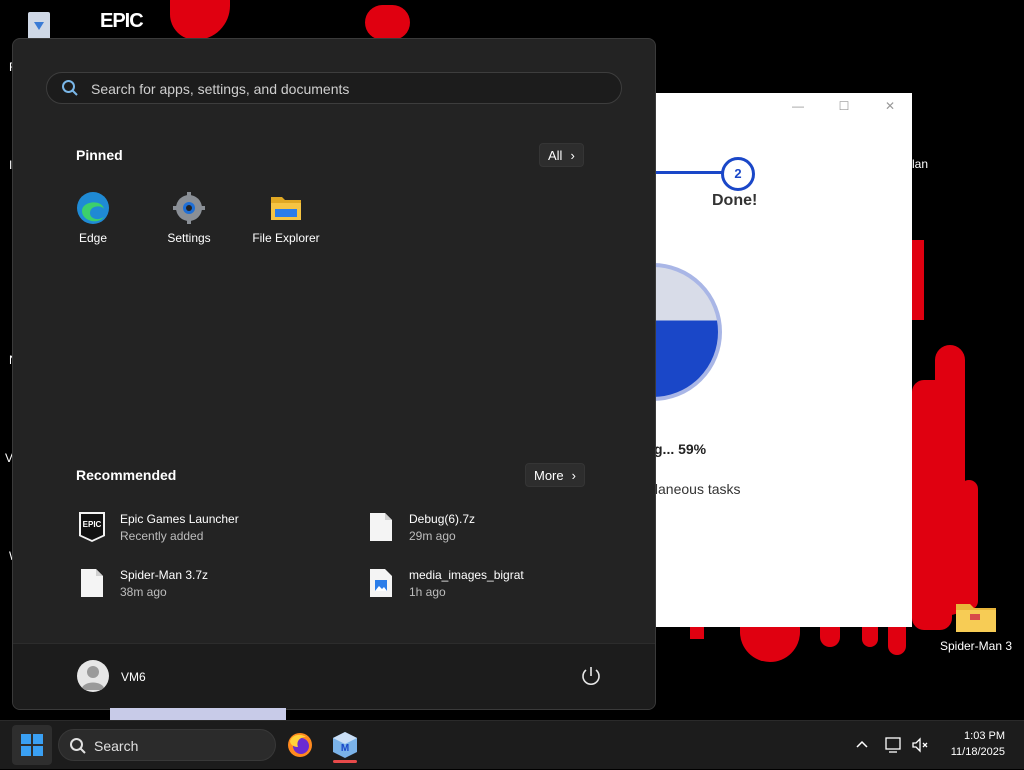  Describe the element at coordinates (93, 208) in the screenshot. I see `edge-icon` at that location.